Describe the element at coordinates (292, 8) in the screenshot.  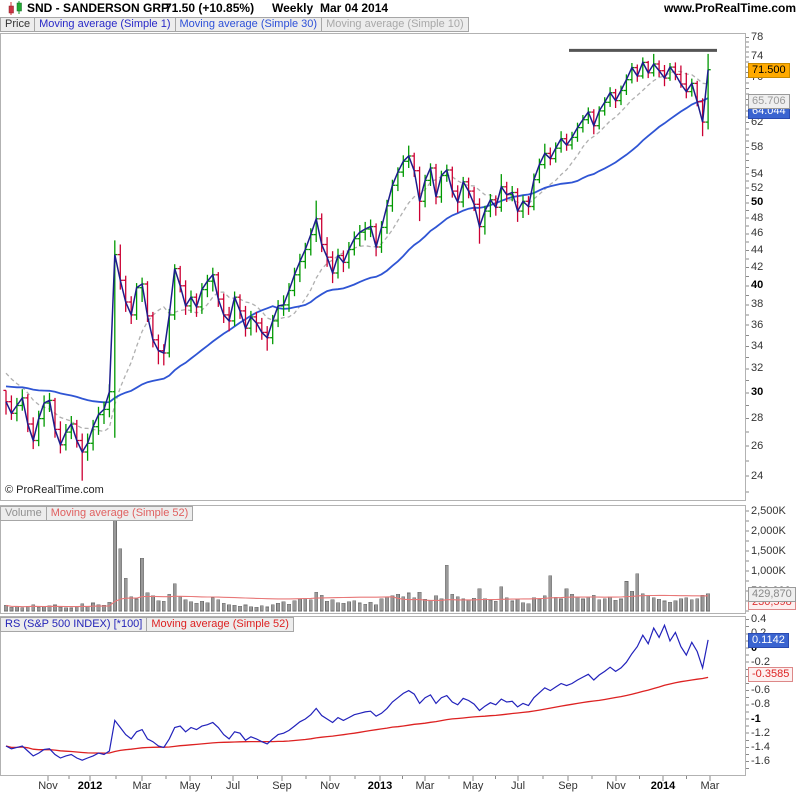
I see `timeframe-label: Weekly` at that location.